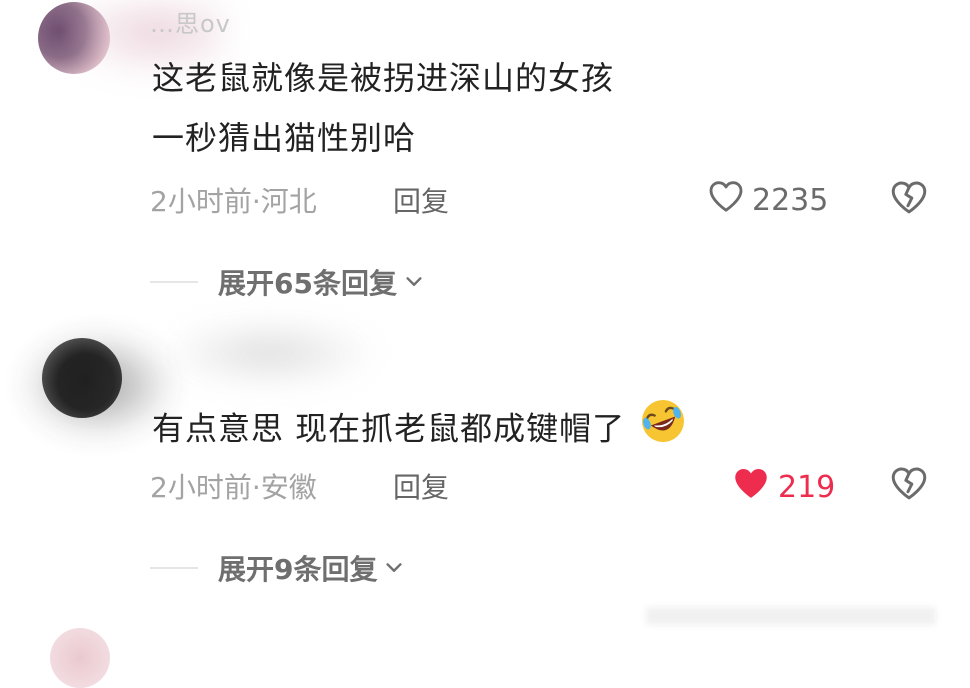 Image resolution: width=970 pixels, height=688 pixels. I want to click on username: …思ov, so click(190, 21).